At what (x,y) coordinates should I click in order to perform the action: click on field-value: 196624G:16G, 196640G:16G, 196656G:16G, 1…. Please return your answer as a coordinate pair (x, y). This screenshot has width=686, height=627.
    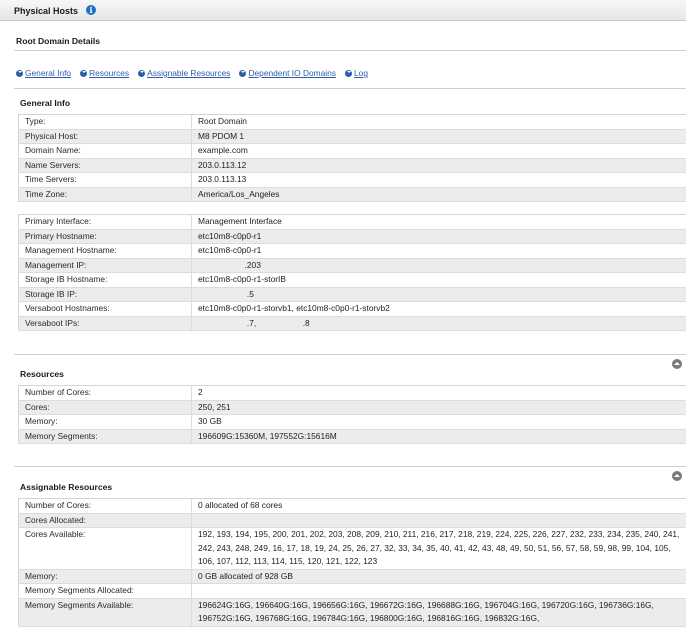
    Looking at the image, I should click on (439, 612).